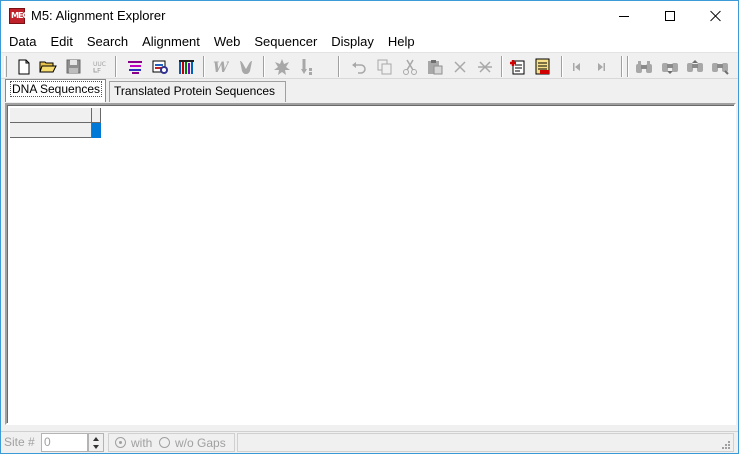 The height and width of the screenshot is (454, 739). I want to click on menu-web: Web, so click(227, 41).